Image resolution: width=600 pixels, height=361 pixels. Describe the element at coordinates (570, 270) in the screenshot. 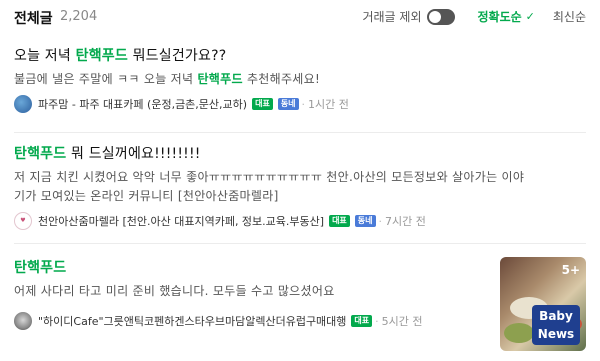

I see `image-count: 5+` at that location.